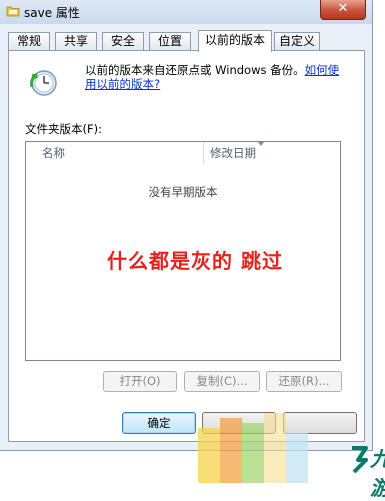 The width and height of the screenshot is (385, 501). I want to click on folder-icon, so click(13, 11).